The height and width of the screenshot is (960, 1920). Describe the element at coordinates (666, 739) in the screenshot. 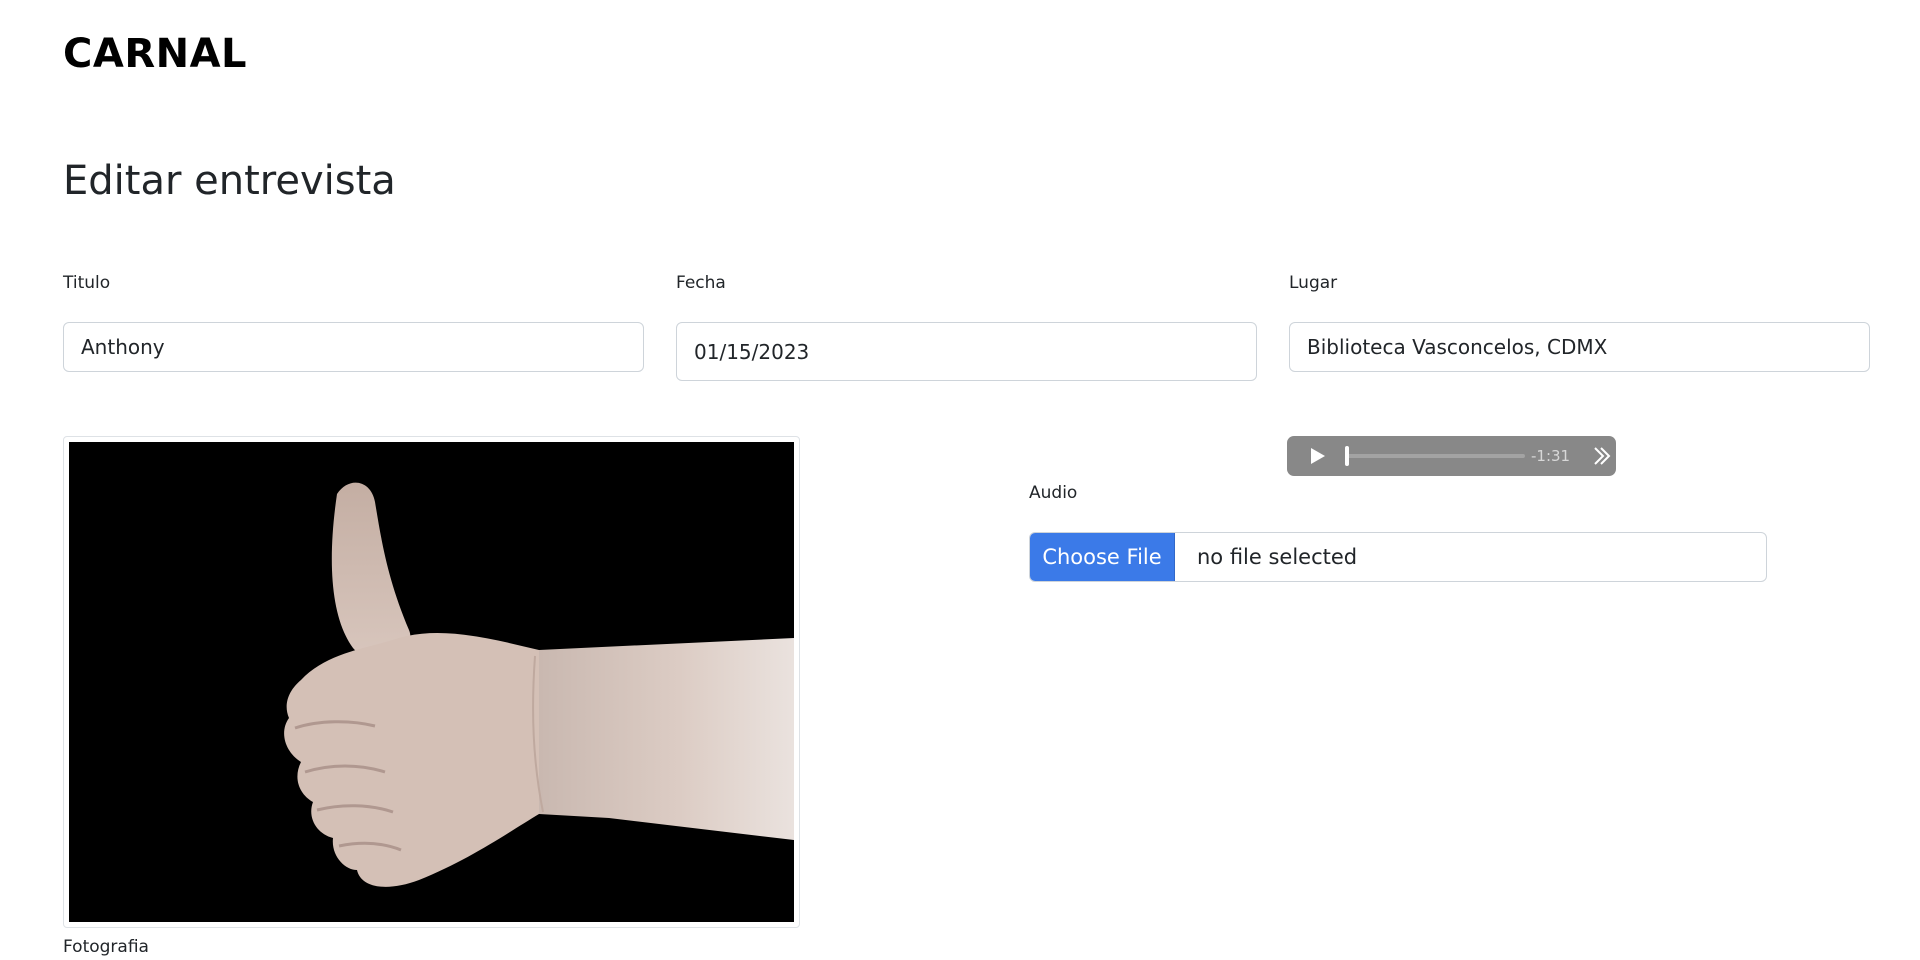

I see `forearm-shape` at that location.